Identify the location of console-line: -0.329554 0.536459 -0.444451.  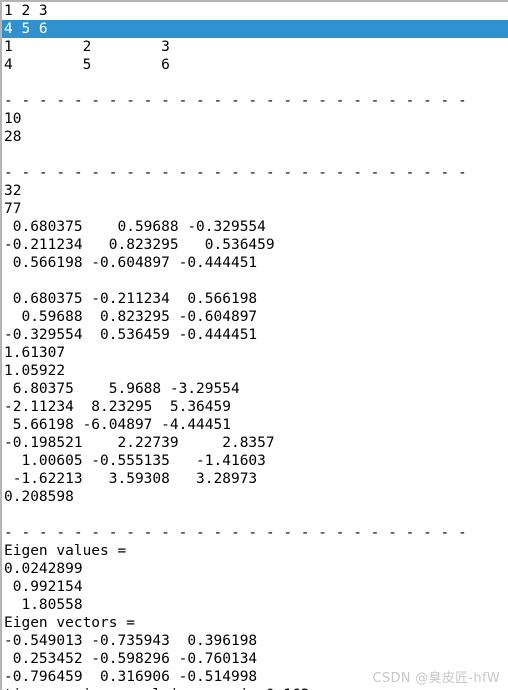
(255, 335).